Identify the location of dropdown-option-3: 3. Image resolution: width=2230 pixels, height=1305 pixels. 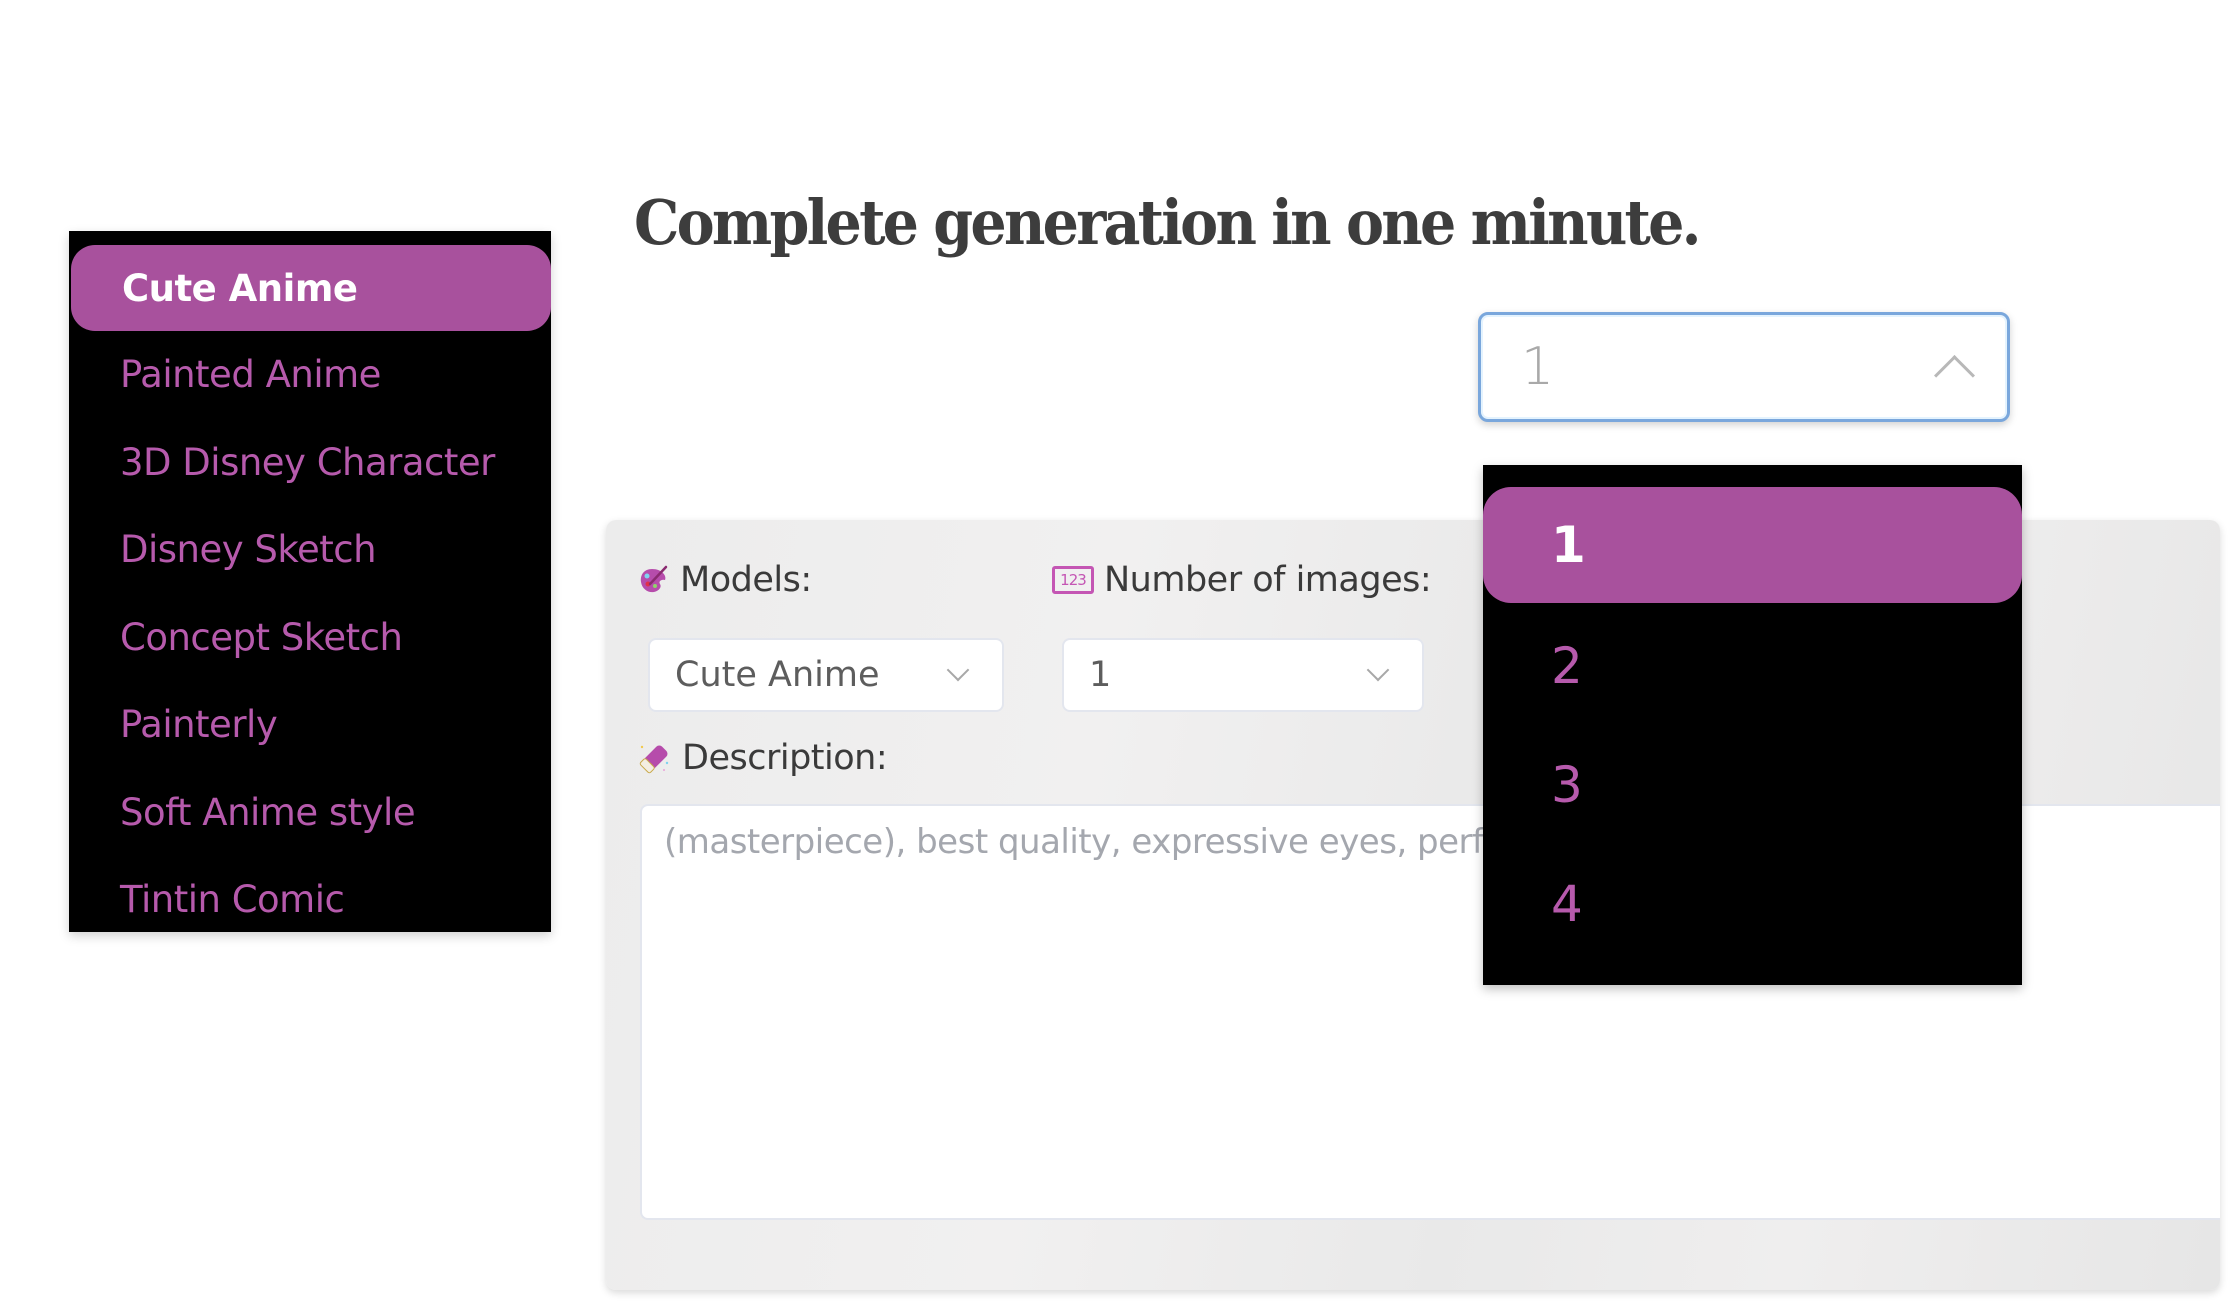
(1752, 784).